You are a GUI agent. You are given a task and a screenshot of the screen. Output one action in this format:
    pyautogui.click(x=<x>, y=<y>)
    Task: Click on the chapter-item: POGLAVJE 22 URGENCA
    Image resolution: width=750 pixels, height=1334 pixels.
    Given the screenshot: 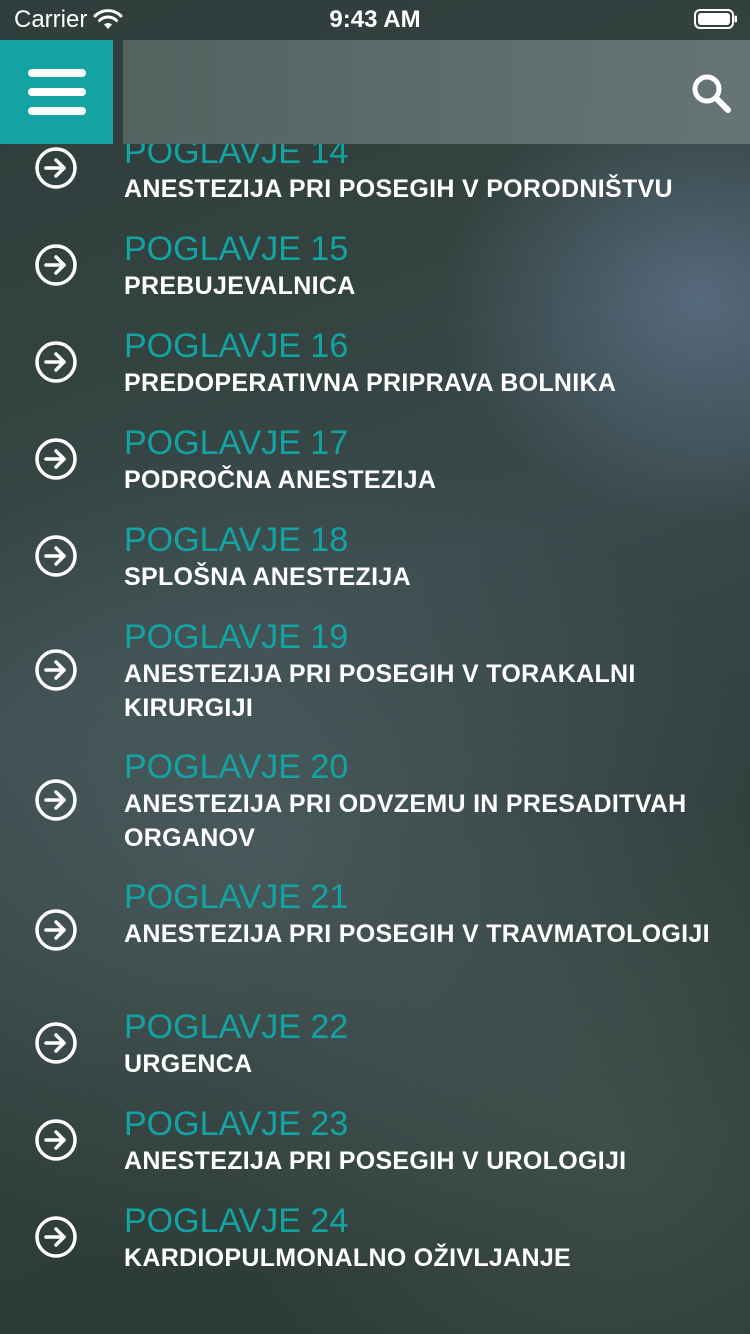 What is the action you would take?
    pyautogui.click(x=375, y=1045)
    